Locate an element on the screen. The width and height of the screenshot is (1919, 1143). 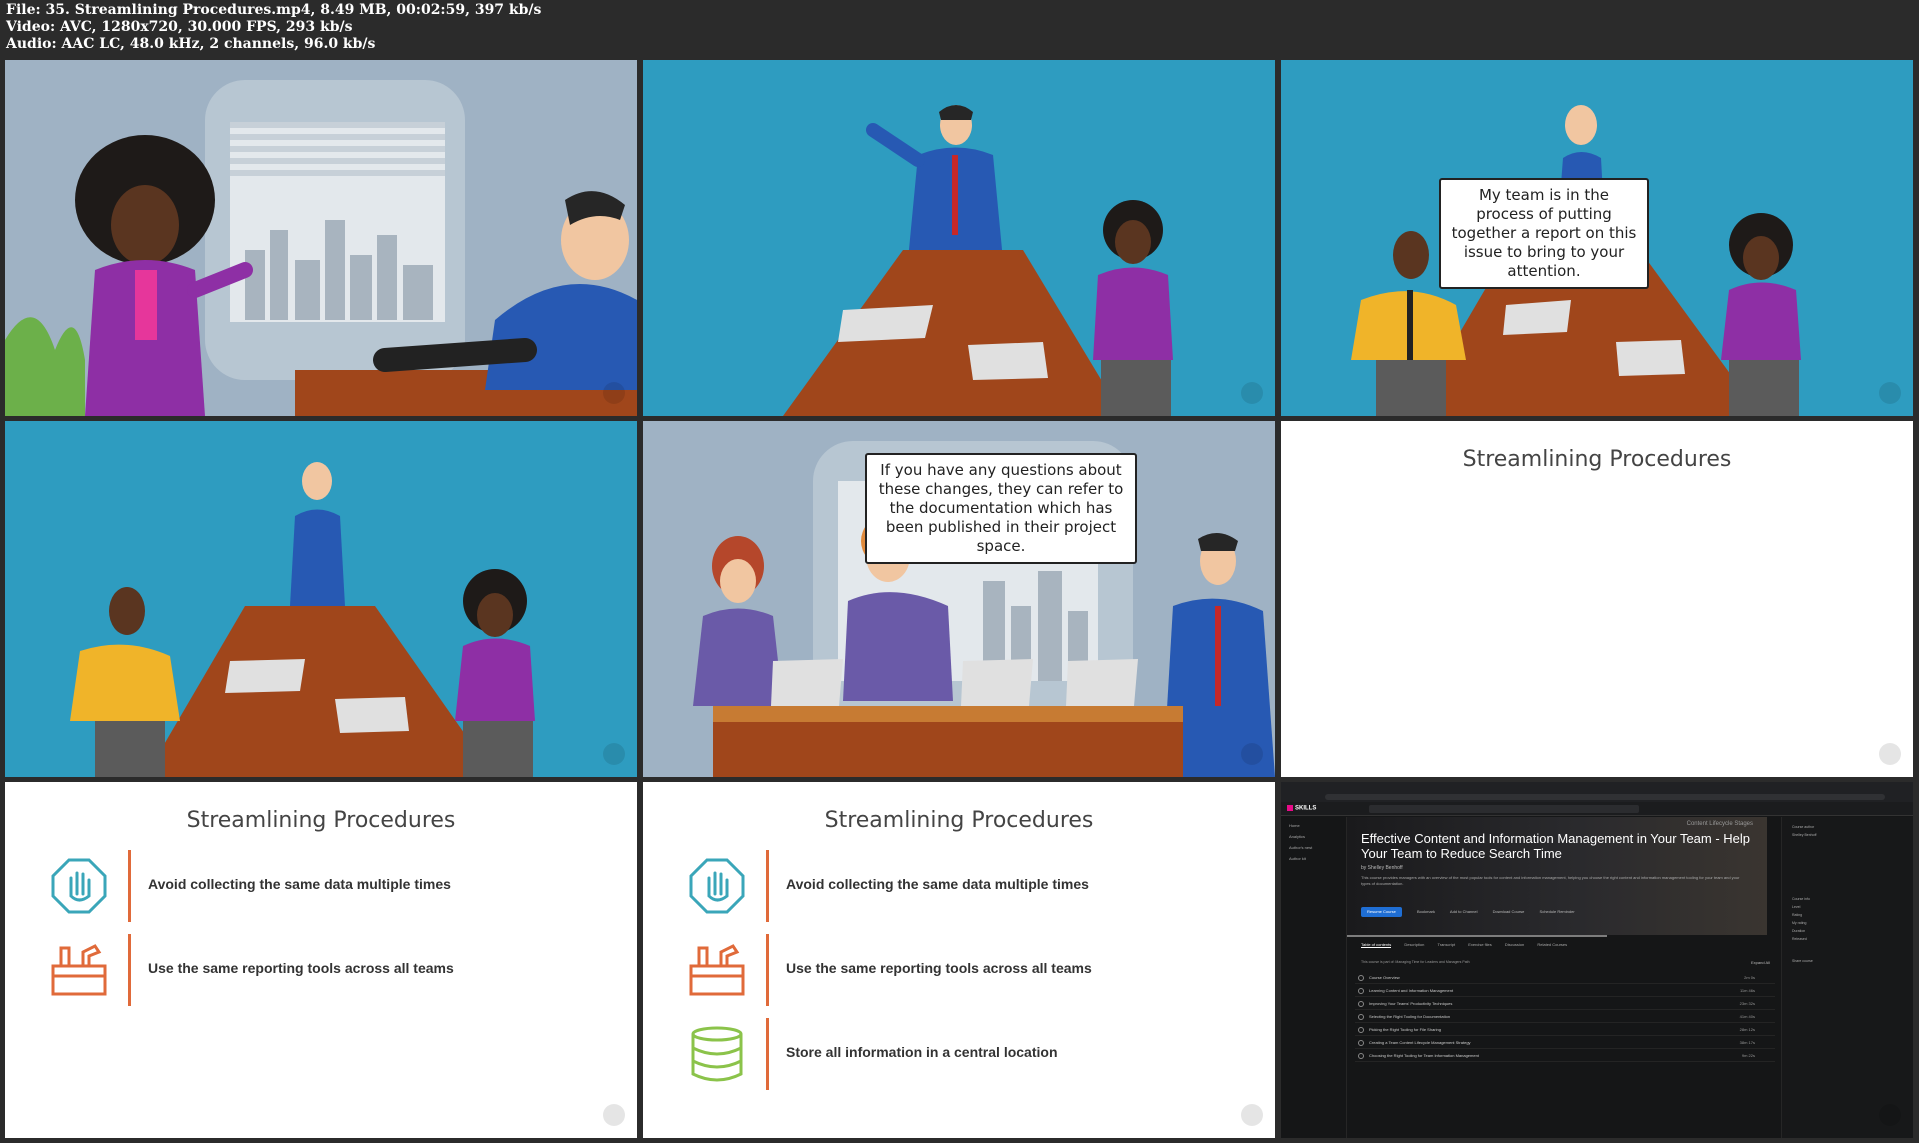
module-duration: 2m 0s is located at coordinates (1749, 977).